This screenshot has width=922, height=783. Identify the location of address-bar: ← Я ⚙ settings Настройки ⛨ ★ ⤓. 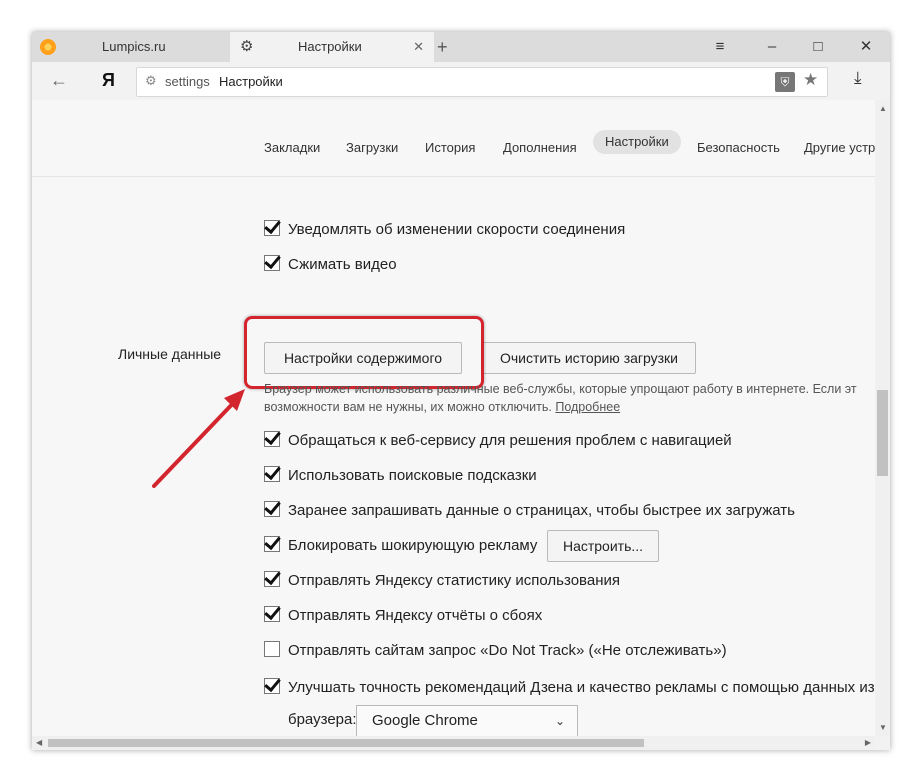
(461, 81).